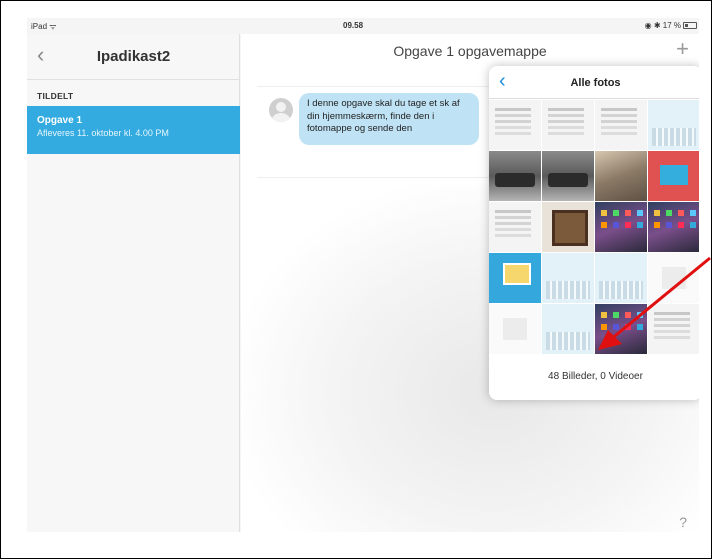  I want to click on section-label-assigned: TILDELT, so click(55, 96).